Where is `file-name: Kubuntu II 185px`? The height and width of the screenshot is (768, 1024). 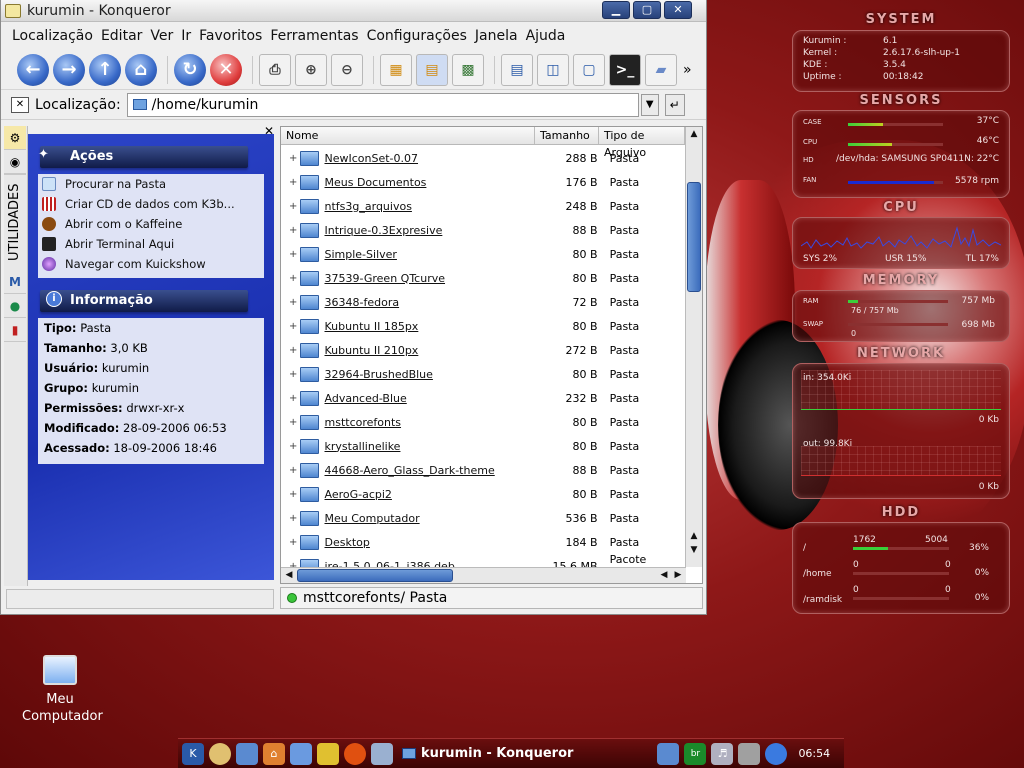
file-name: Kubuntu II 185px is located at coordinates (417, 326).